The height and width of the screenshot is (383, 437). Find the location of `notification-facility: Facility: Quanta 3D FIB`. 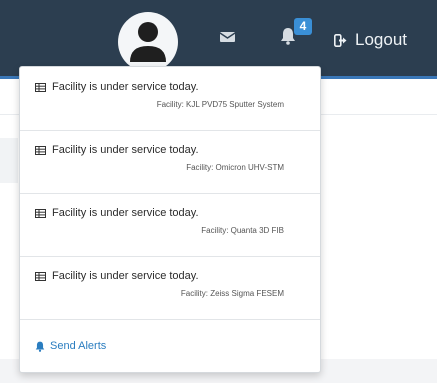

notification-facility: Facility: Quanta 3D FIB is located at coordinates (242, 230).